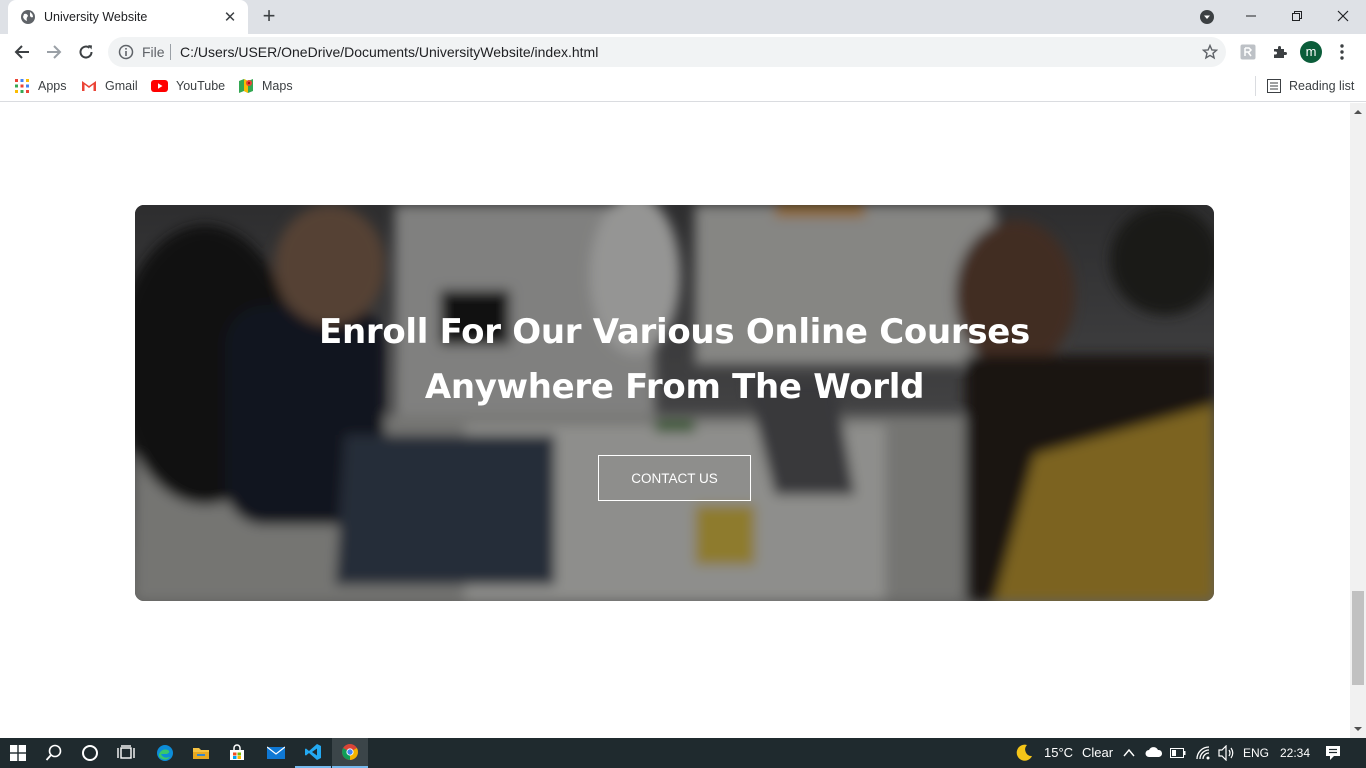  I want to click on bookmark-youtube: YouTube, so click(188, 86).